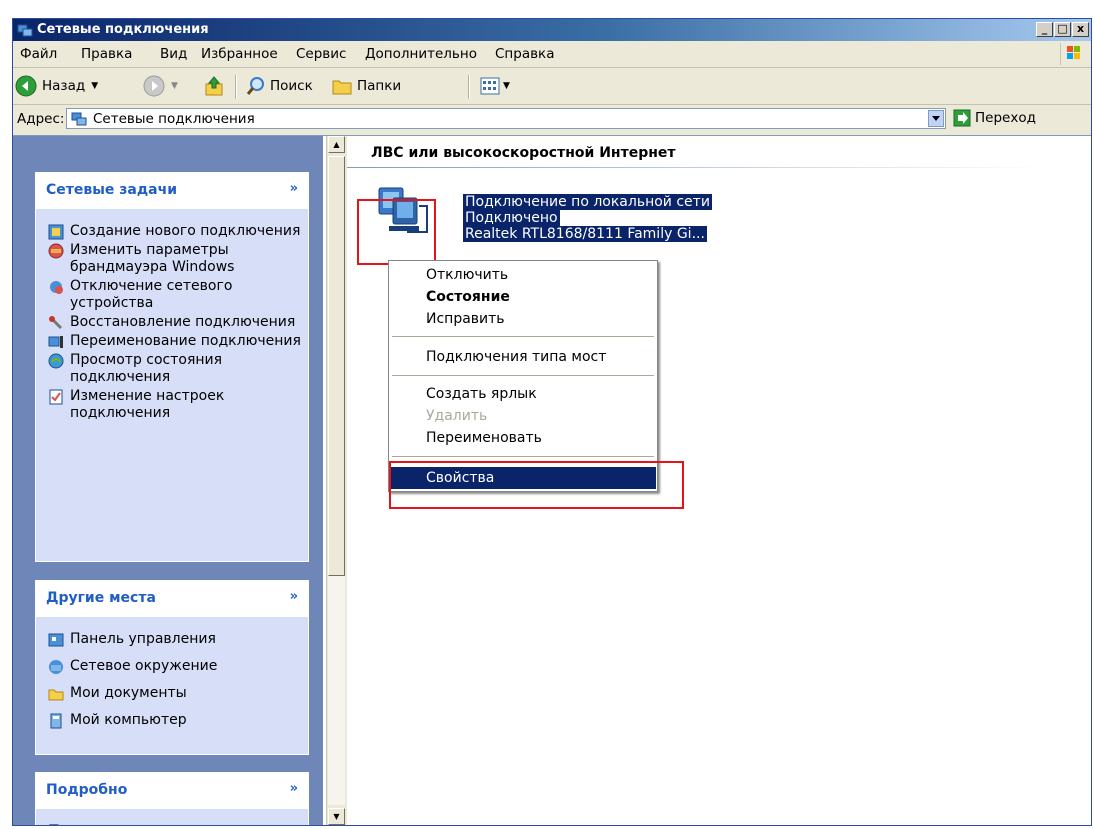  What do you see at coordinates (336, 690) in the screenshot?
I see `scroll-track` at bounding box center [336, 690].